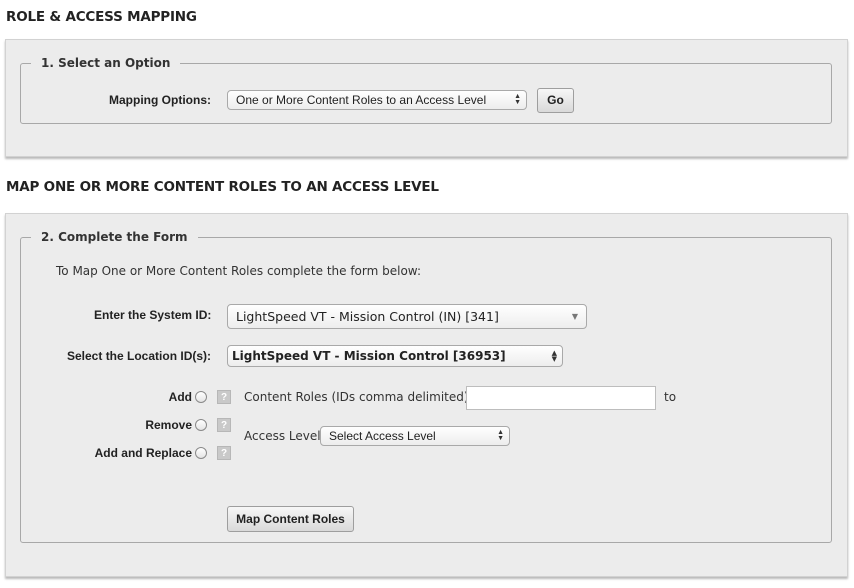 The height and width of the screenshot is (588, 854). What do you see at coordinates (670, 397) in the screenshot?
I see `to-label: to` at bounding box center [670, 397].